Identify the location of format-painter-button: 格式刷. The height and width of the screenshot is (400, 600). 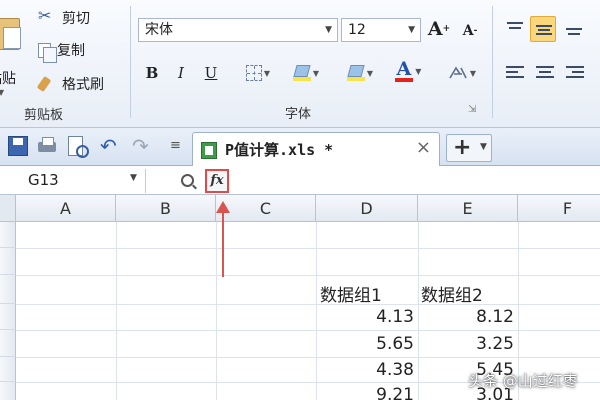
(71, 84).